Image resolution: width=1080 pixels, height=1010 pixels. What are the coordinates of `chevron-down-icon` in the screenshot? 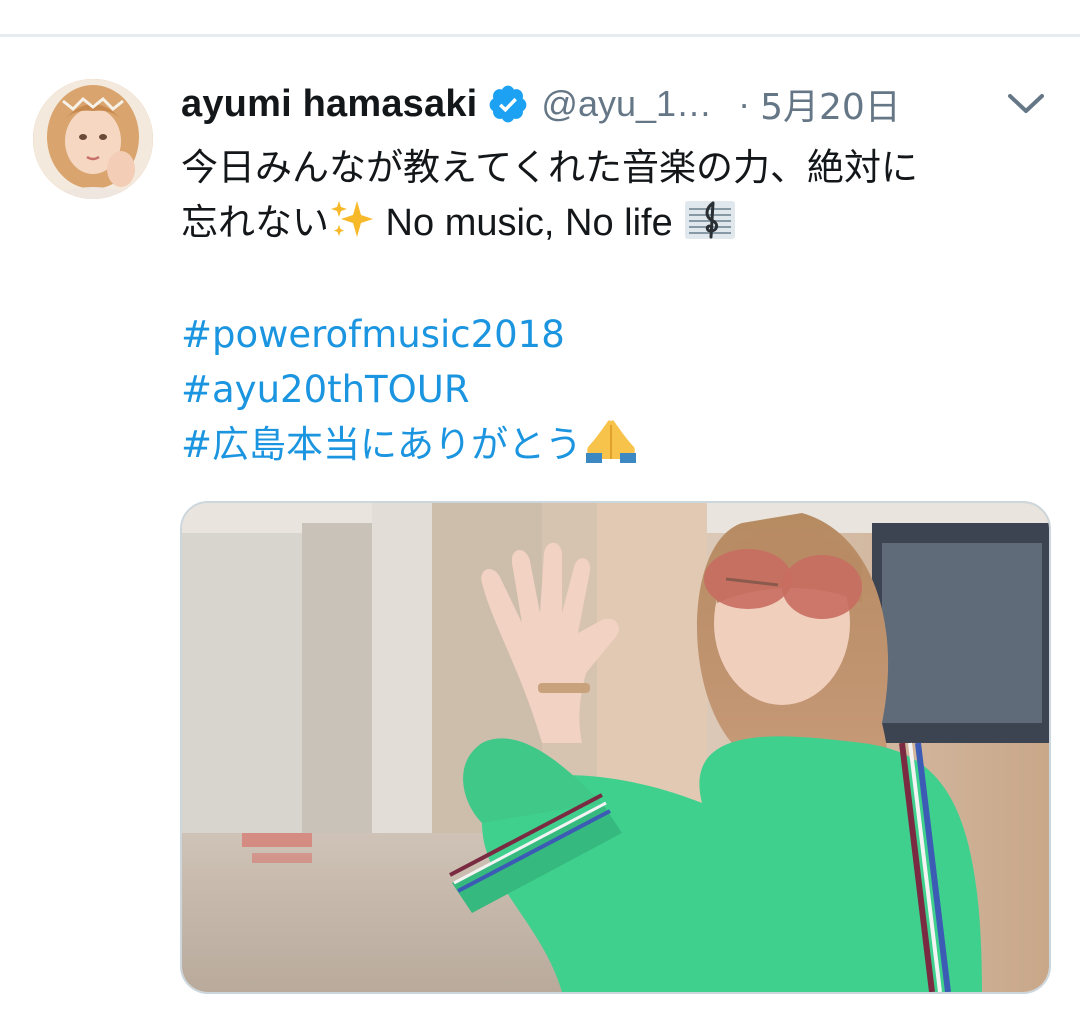 It's located at (1026, 104).